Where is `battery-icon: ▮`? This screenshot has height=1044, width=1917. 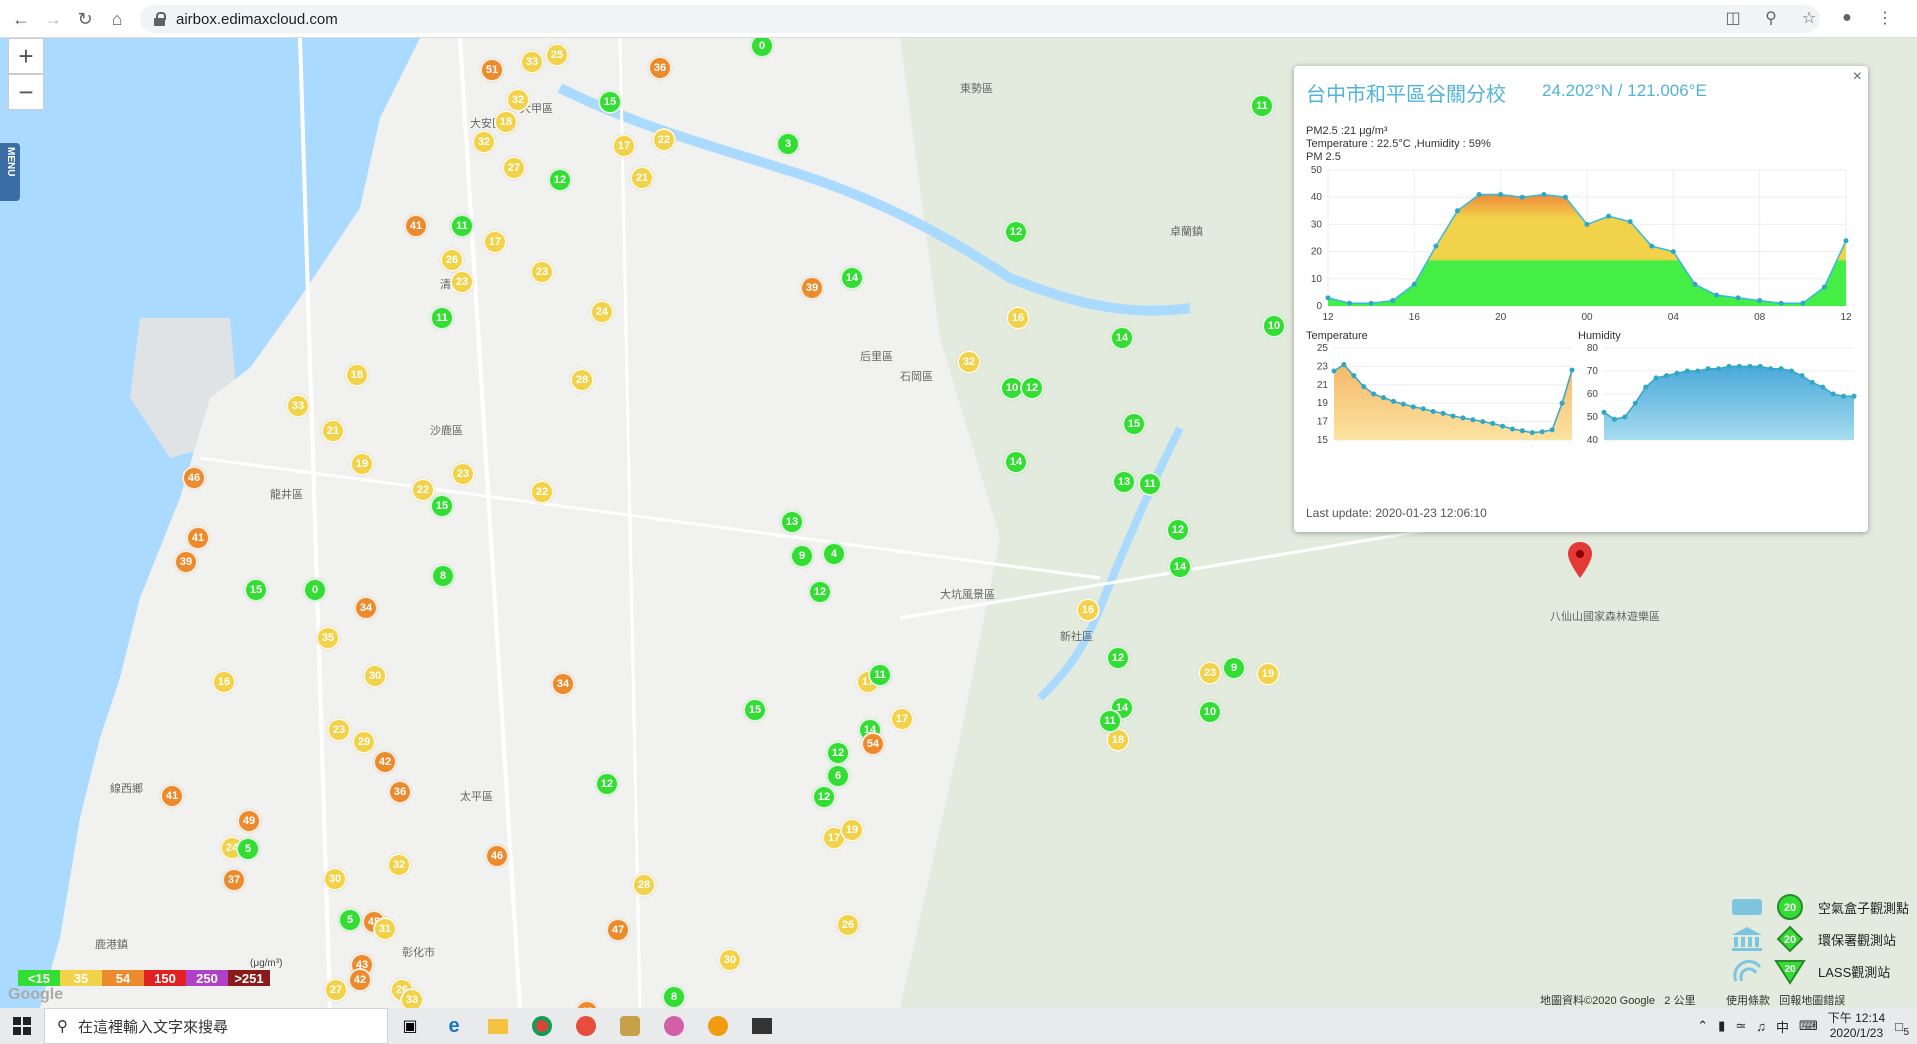 battery-icon: ▮ is located at coordinates (1721, 1026).